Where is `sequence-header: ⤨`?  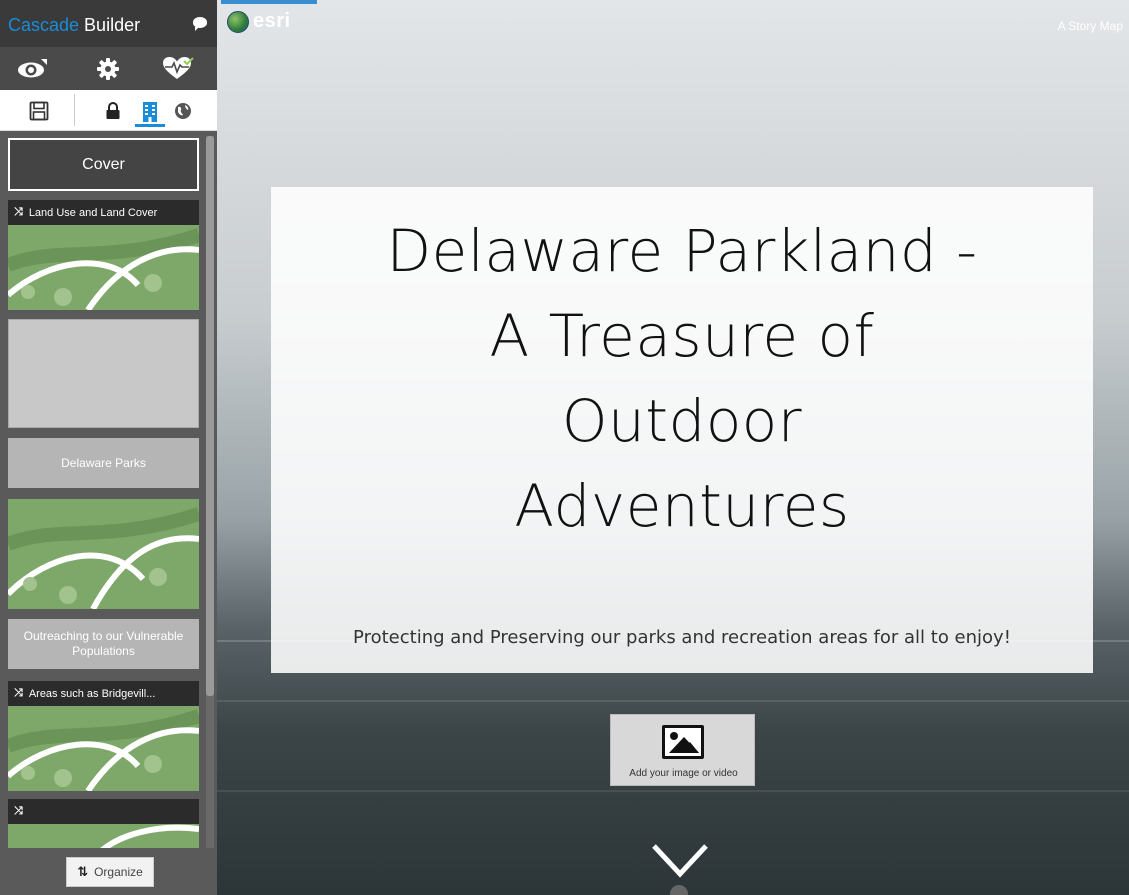 sequence-header: ⤨ is located at coordinates (103, 811).